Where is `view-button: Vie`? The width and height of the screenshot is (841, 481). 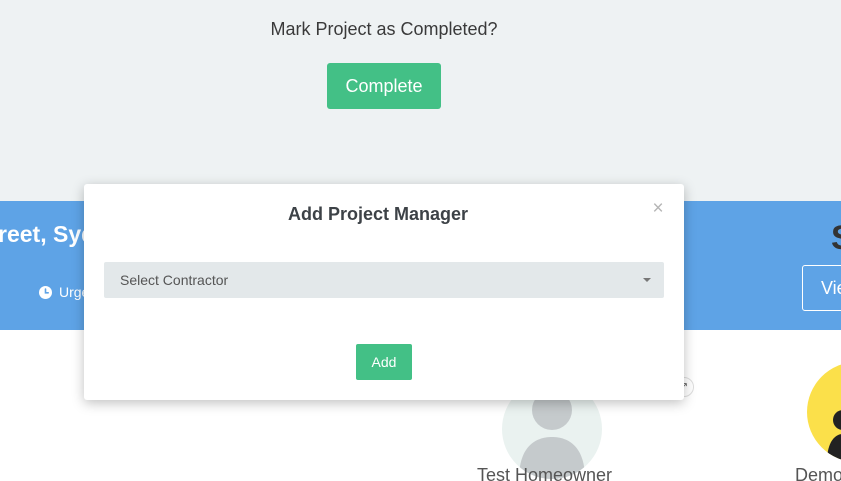 view-button: Vie is located at coordinates (821, 288).